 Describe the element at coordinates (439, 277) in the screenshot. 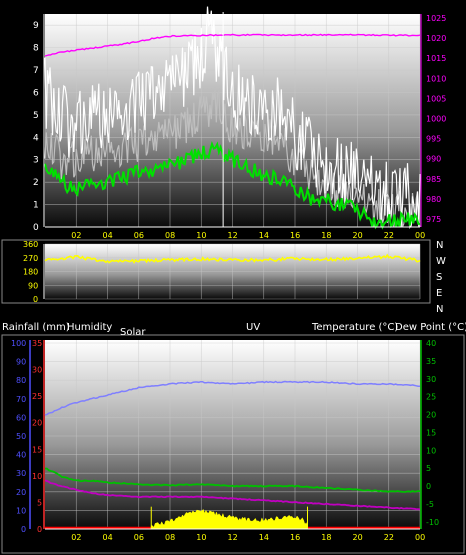

I see `dir-label-s: S` at that location.